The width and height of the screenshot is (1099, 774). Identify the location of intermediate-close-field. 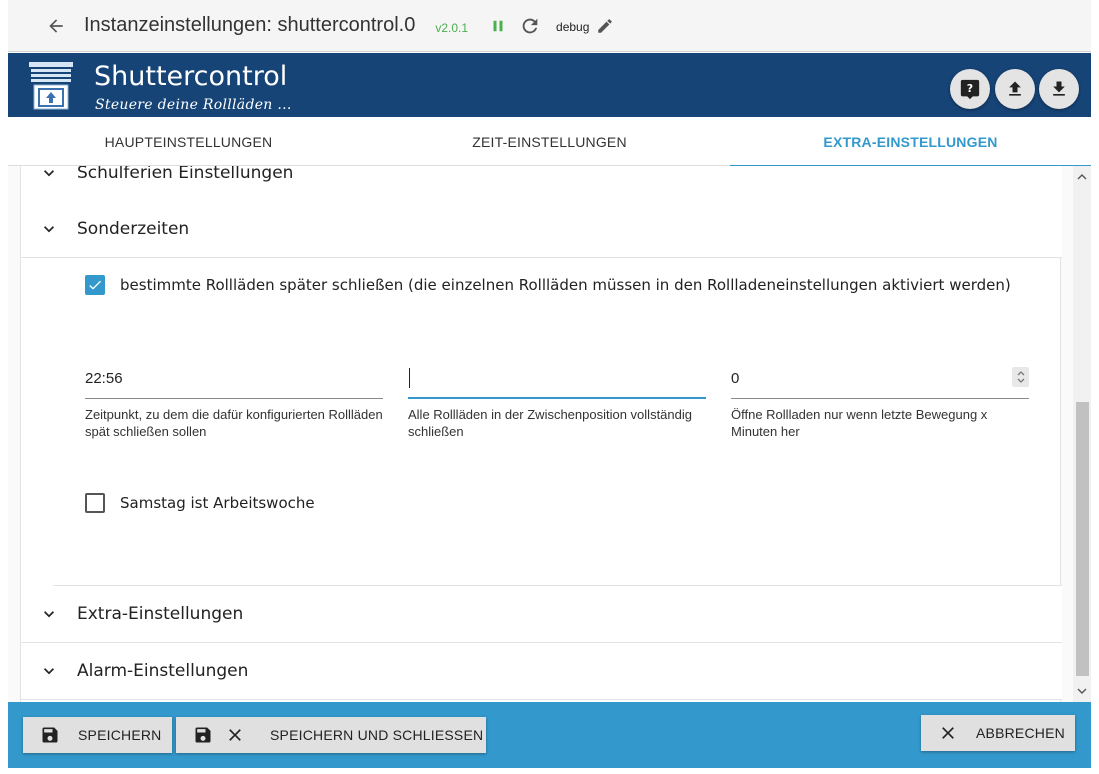
(557, 380).